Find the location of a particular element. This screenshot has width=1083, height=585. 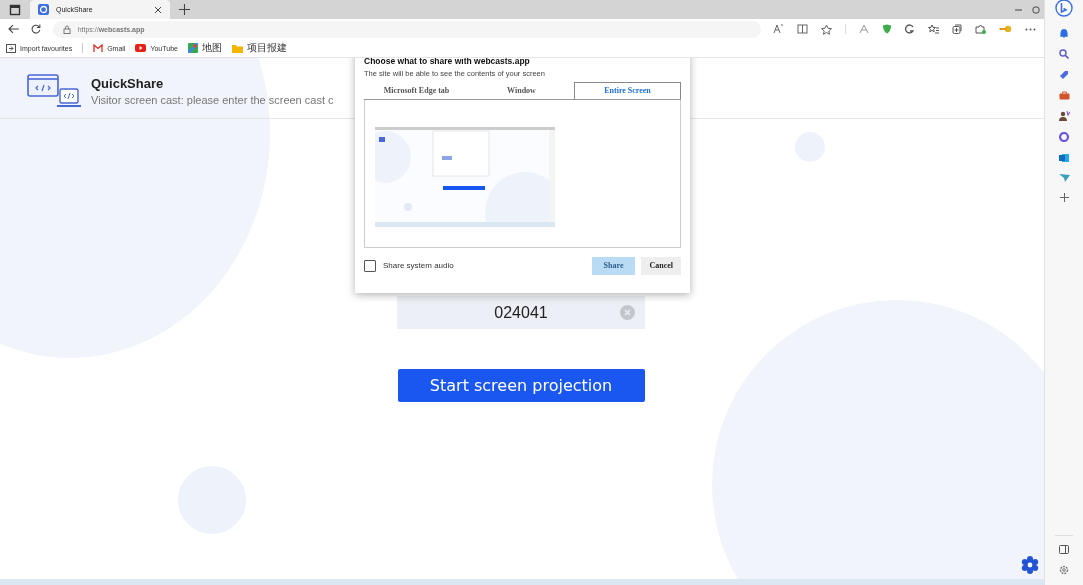

checkbox is located at coordinates (370, 265).